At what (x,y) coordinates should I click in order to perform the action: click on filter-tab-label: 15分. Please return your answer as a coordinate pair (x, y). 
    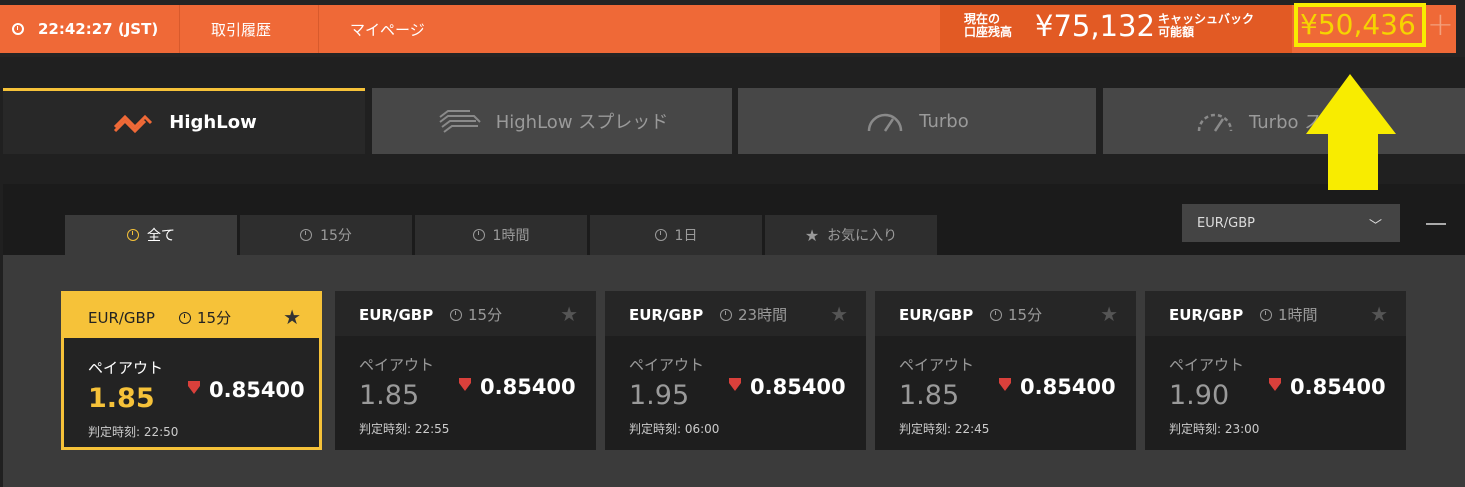
    Looking at the image, I should click on (336, 236).